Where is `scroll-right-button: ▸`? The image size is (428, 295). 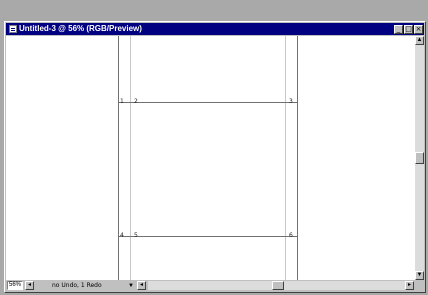
scroll-right-button: ▸ is located at coordinates (409, 285).